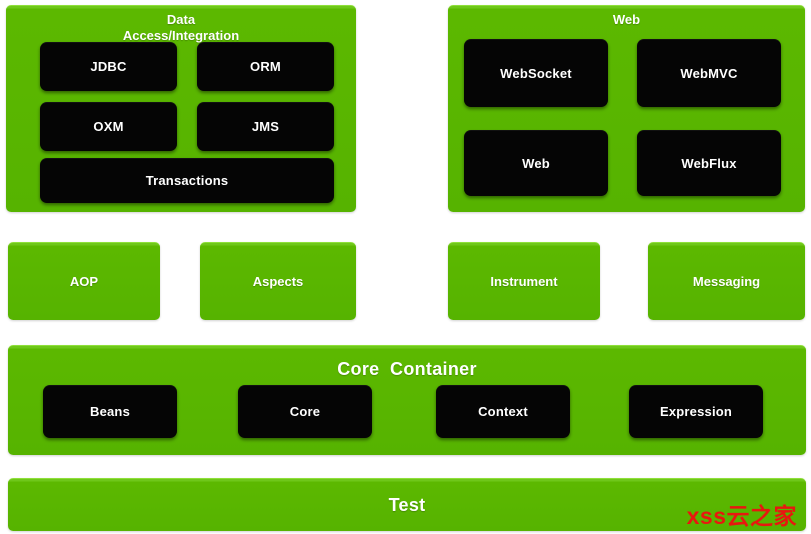 The width and height of the screenshot is (811, 534). I want to click on module-label-aspects: Aspects, so click(278, 281).